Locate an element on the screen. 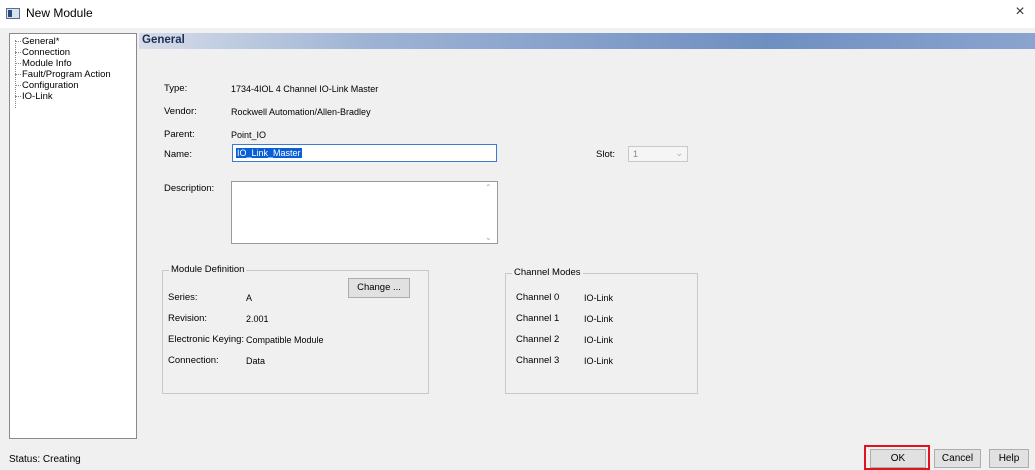 Image resolution: width=1035 pixels, height=470 pixels. module-definition-title: Module Definition is located at coordinates (208, 269).